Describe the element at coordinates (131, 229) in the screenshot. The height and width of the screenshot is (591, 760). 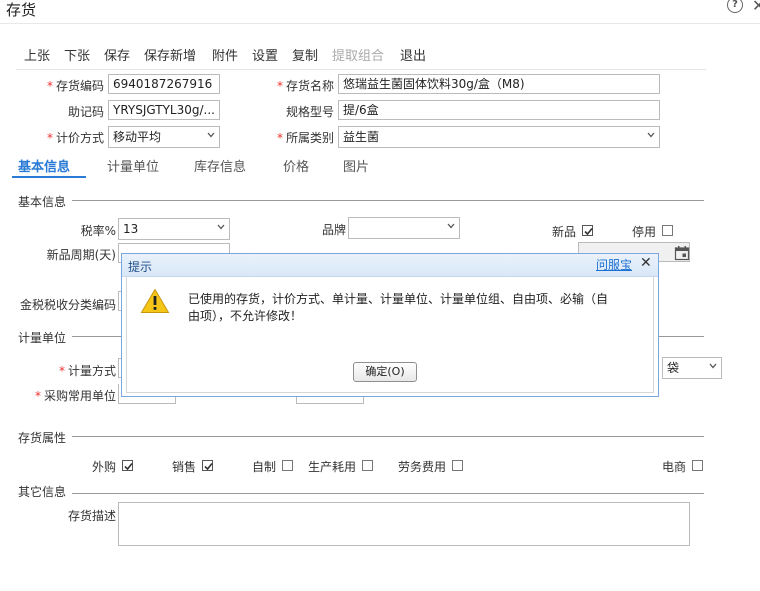
I see `tax-value: 13` at that location.